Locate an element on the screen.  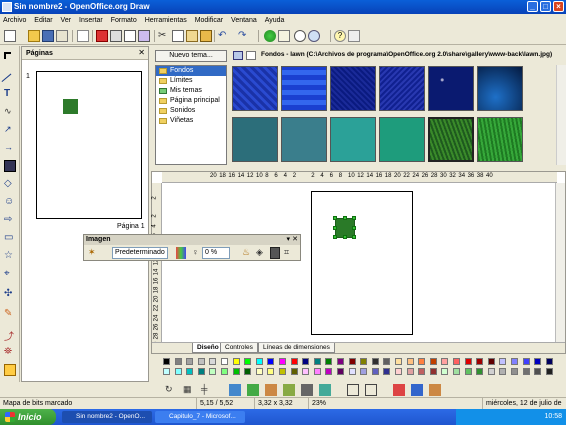
graphics-mode-select: Predeterminado is located at coordinates (140, 253).